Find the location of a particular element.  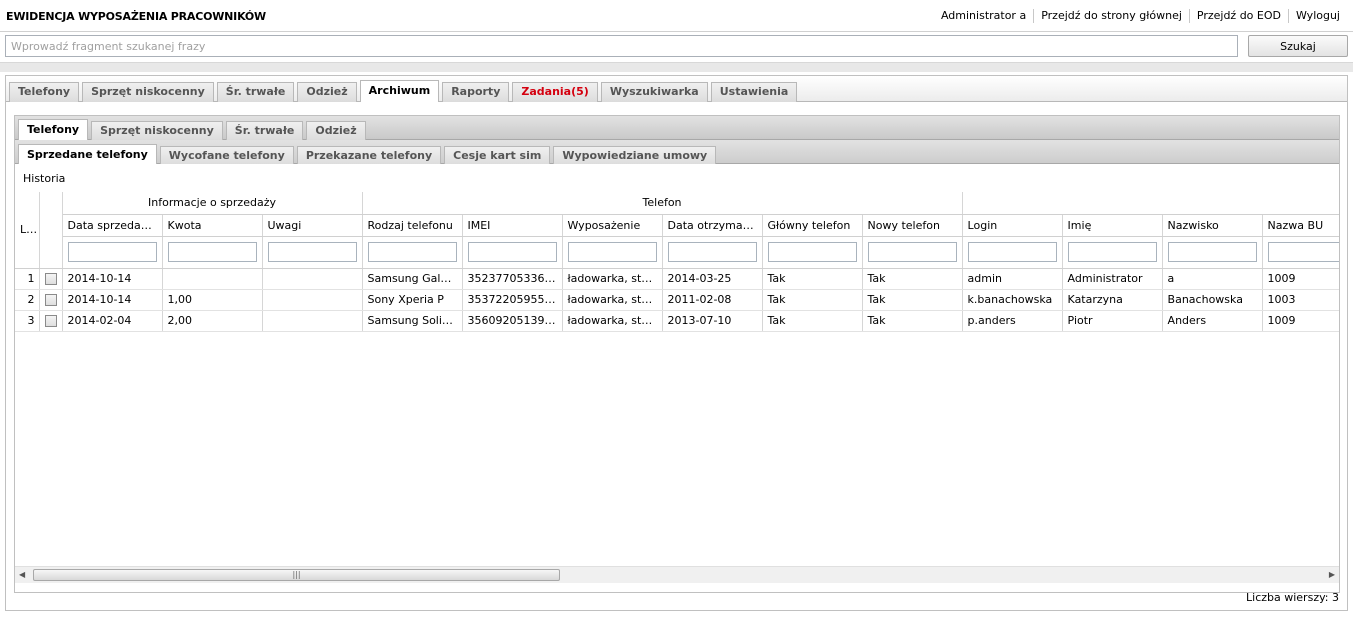

subtab-telefony: Telefony is located at coordinates (53, 129).